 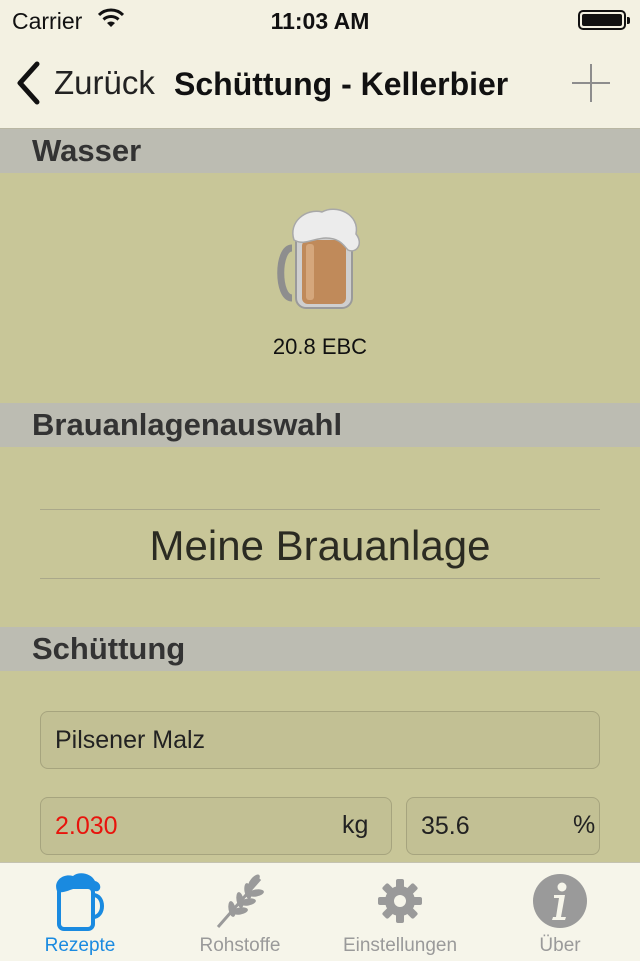 I want to click on percent-value: 35.6, so click(x=445, y=826).